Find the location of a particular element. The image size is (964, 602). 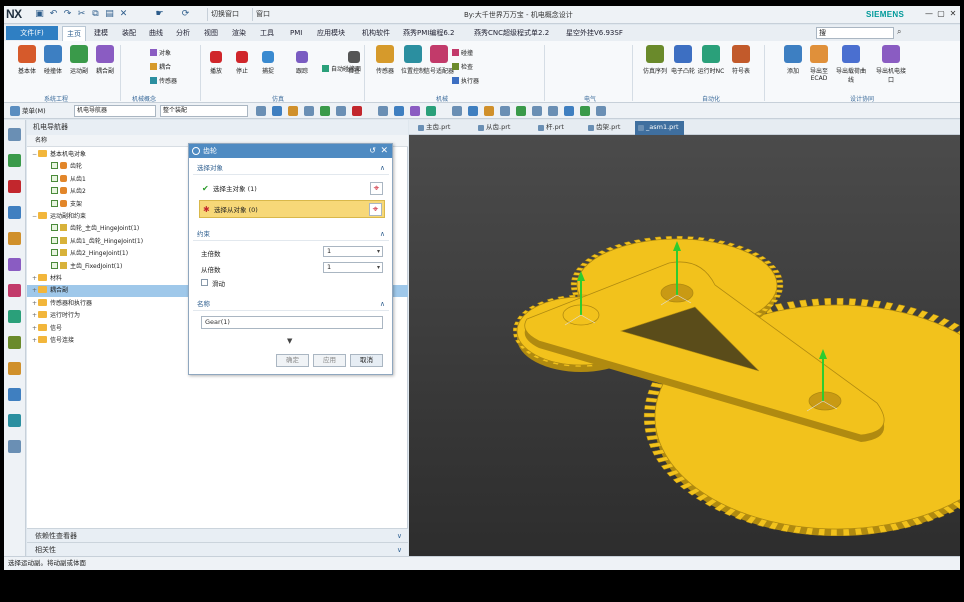

menu-tab: PMI is located at coordinates (296, 33).